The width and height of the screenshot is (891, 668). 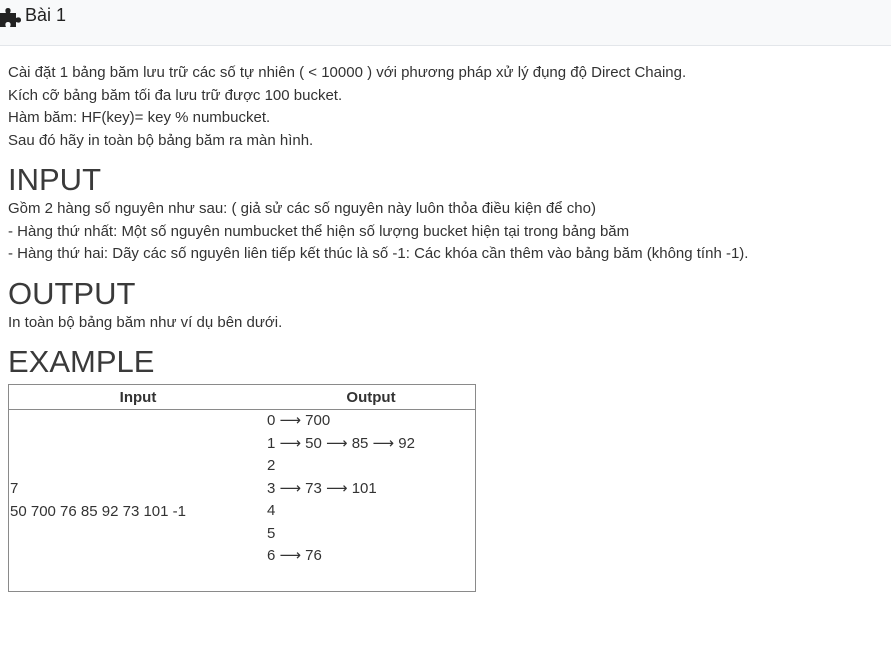 What do you see at coordinates (445, 23) in the screenshot?
I see `page-header: Bài 1` at bounding box center [445, 23].